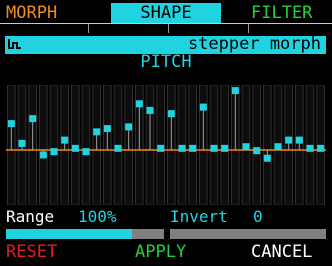 The image size is (332, 266). Describe the element at coordinates (166, 13) in the screenshot. I see `tab-shape: SHAPE` at that location.